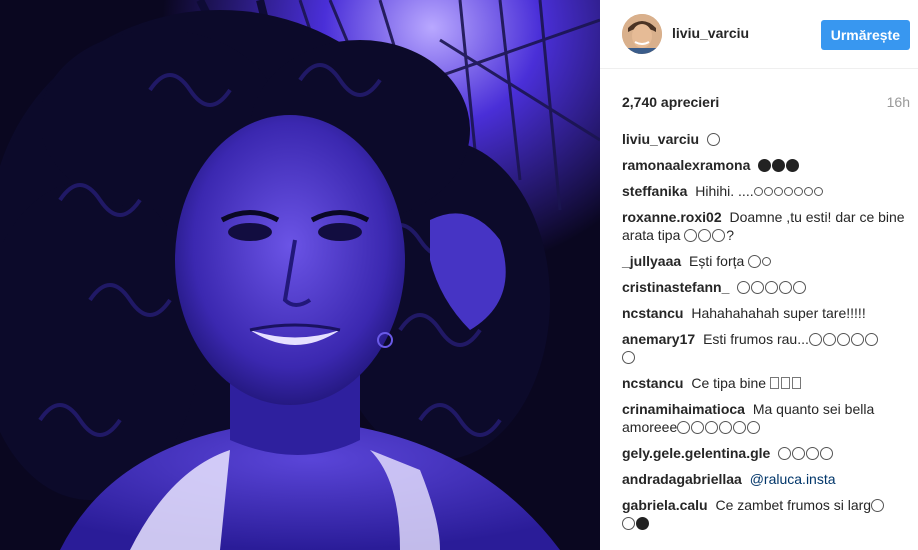  I want to click on likes-count: 2,740 aprecieri, so click(670, 102).